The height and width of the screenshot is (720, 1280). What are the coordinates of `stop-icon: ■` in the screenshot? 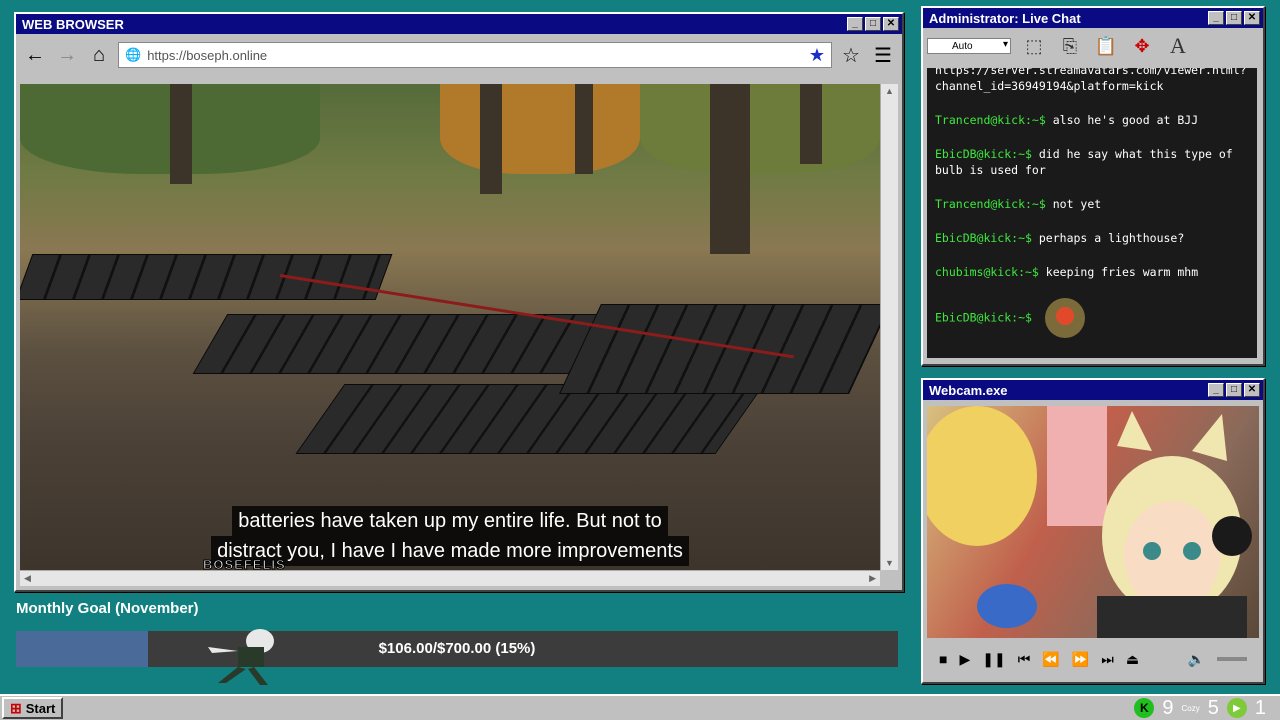 It's located at (943, 659).